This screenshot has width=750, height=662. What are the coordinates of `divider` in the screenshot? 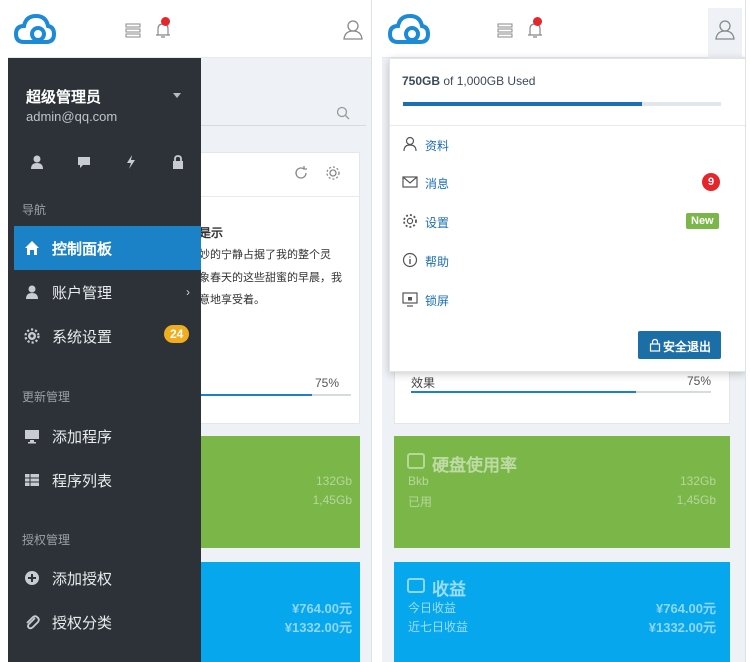 It's located at (567, 125).